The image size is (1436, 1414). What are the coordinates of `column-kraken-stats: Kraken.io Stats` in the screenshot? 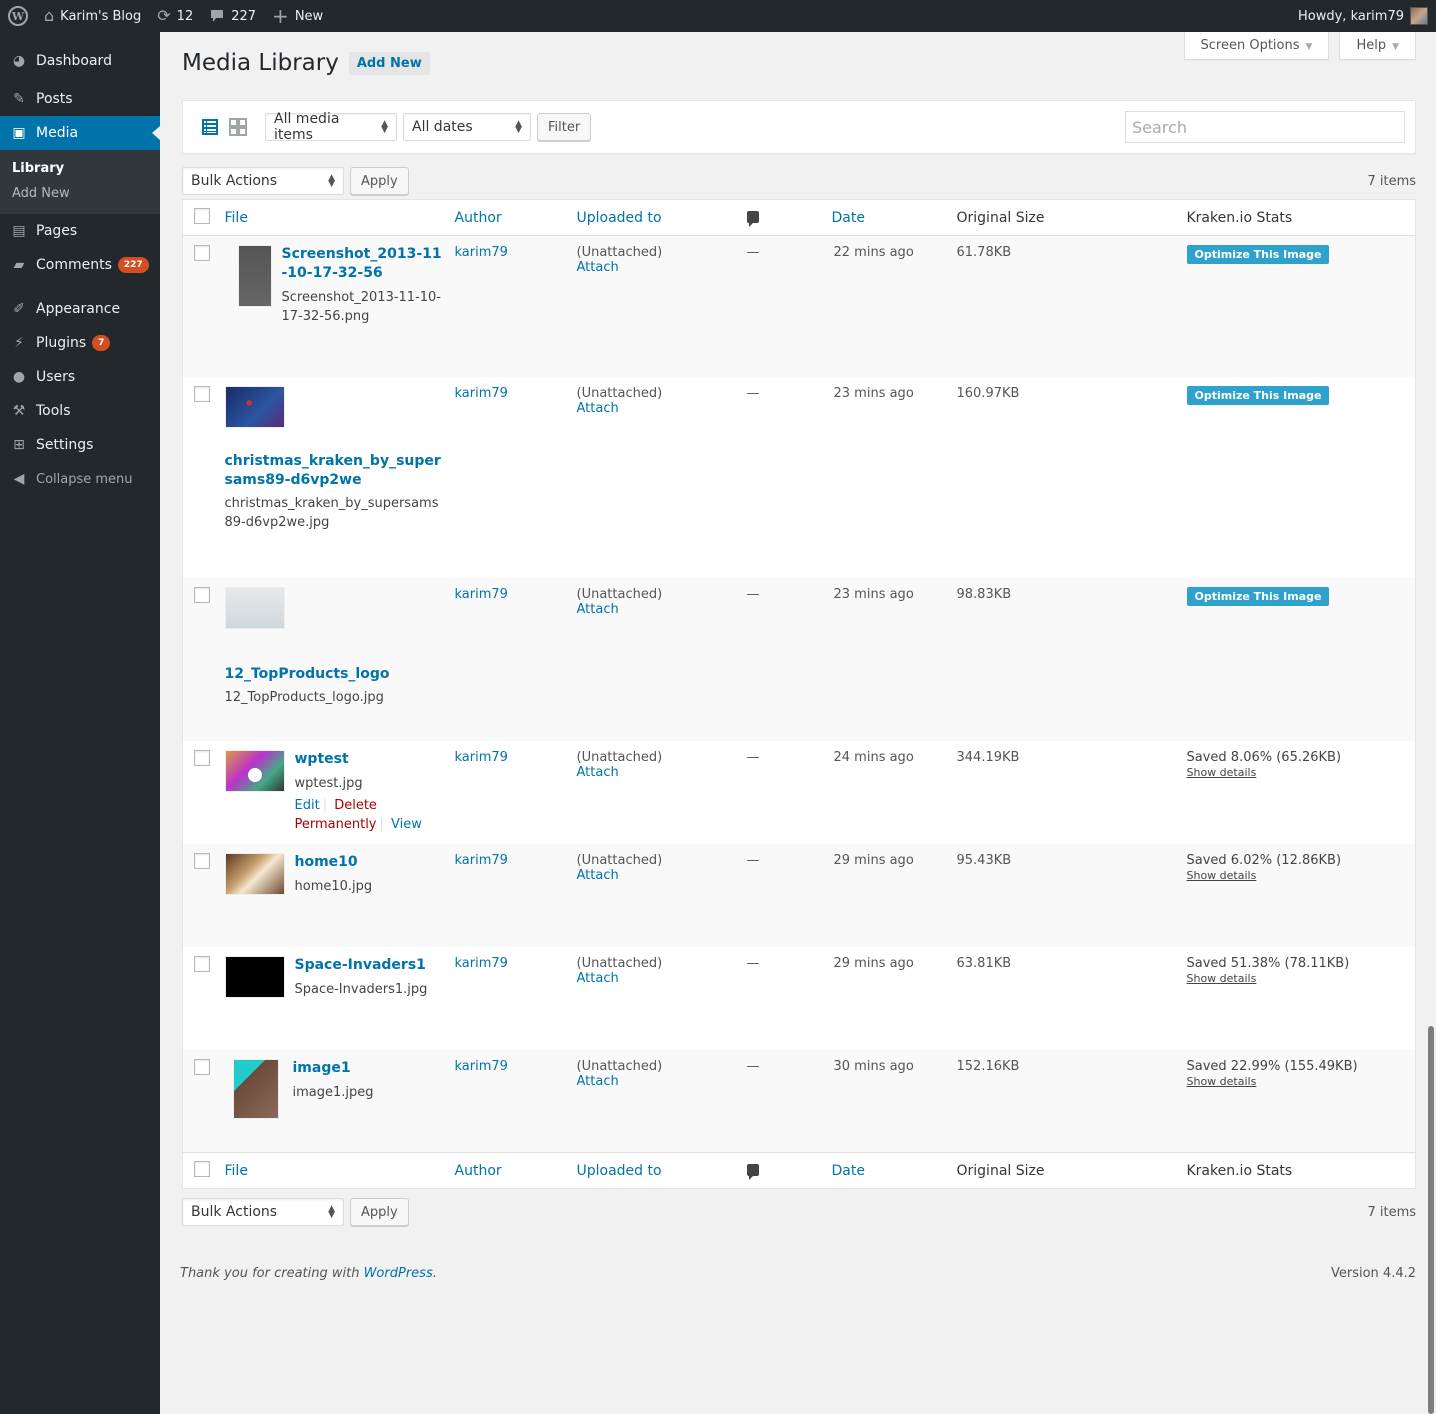 It's located at (1301, 1170).